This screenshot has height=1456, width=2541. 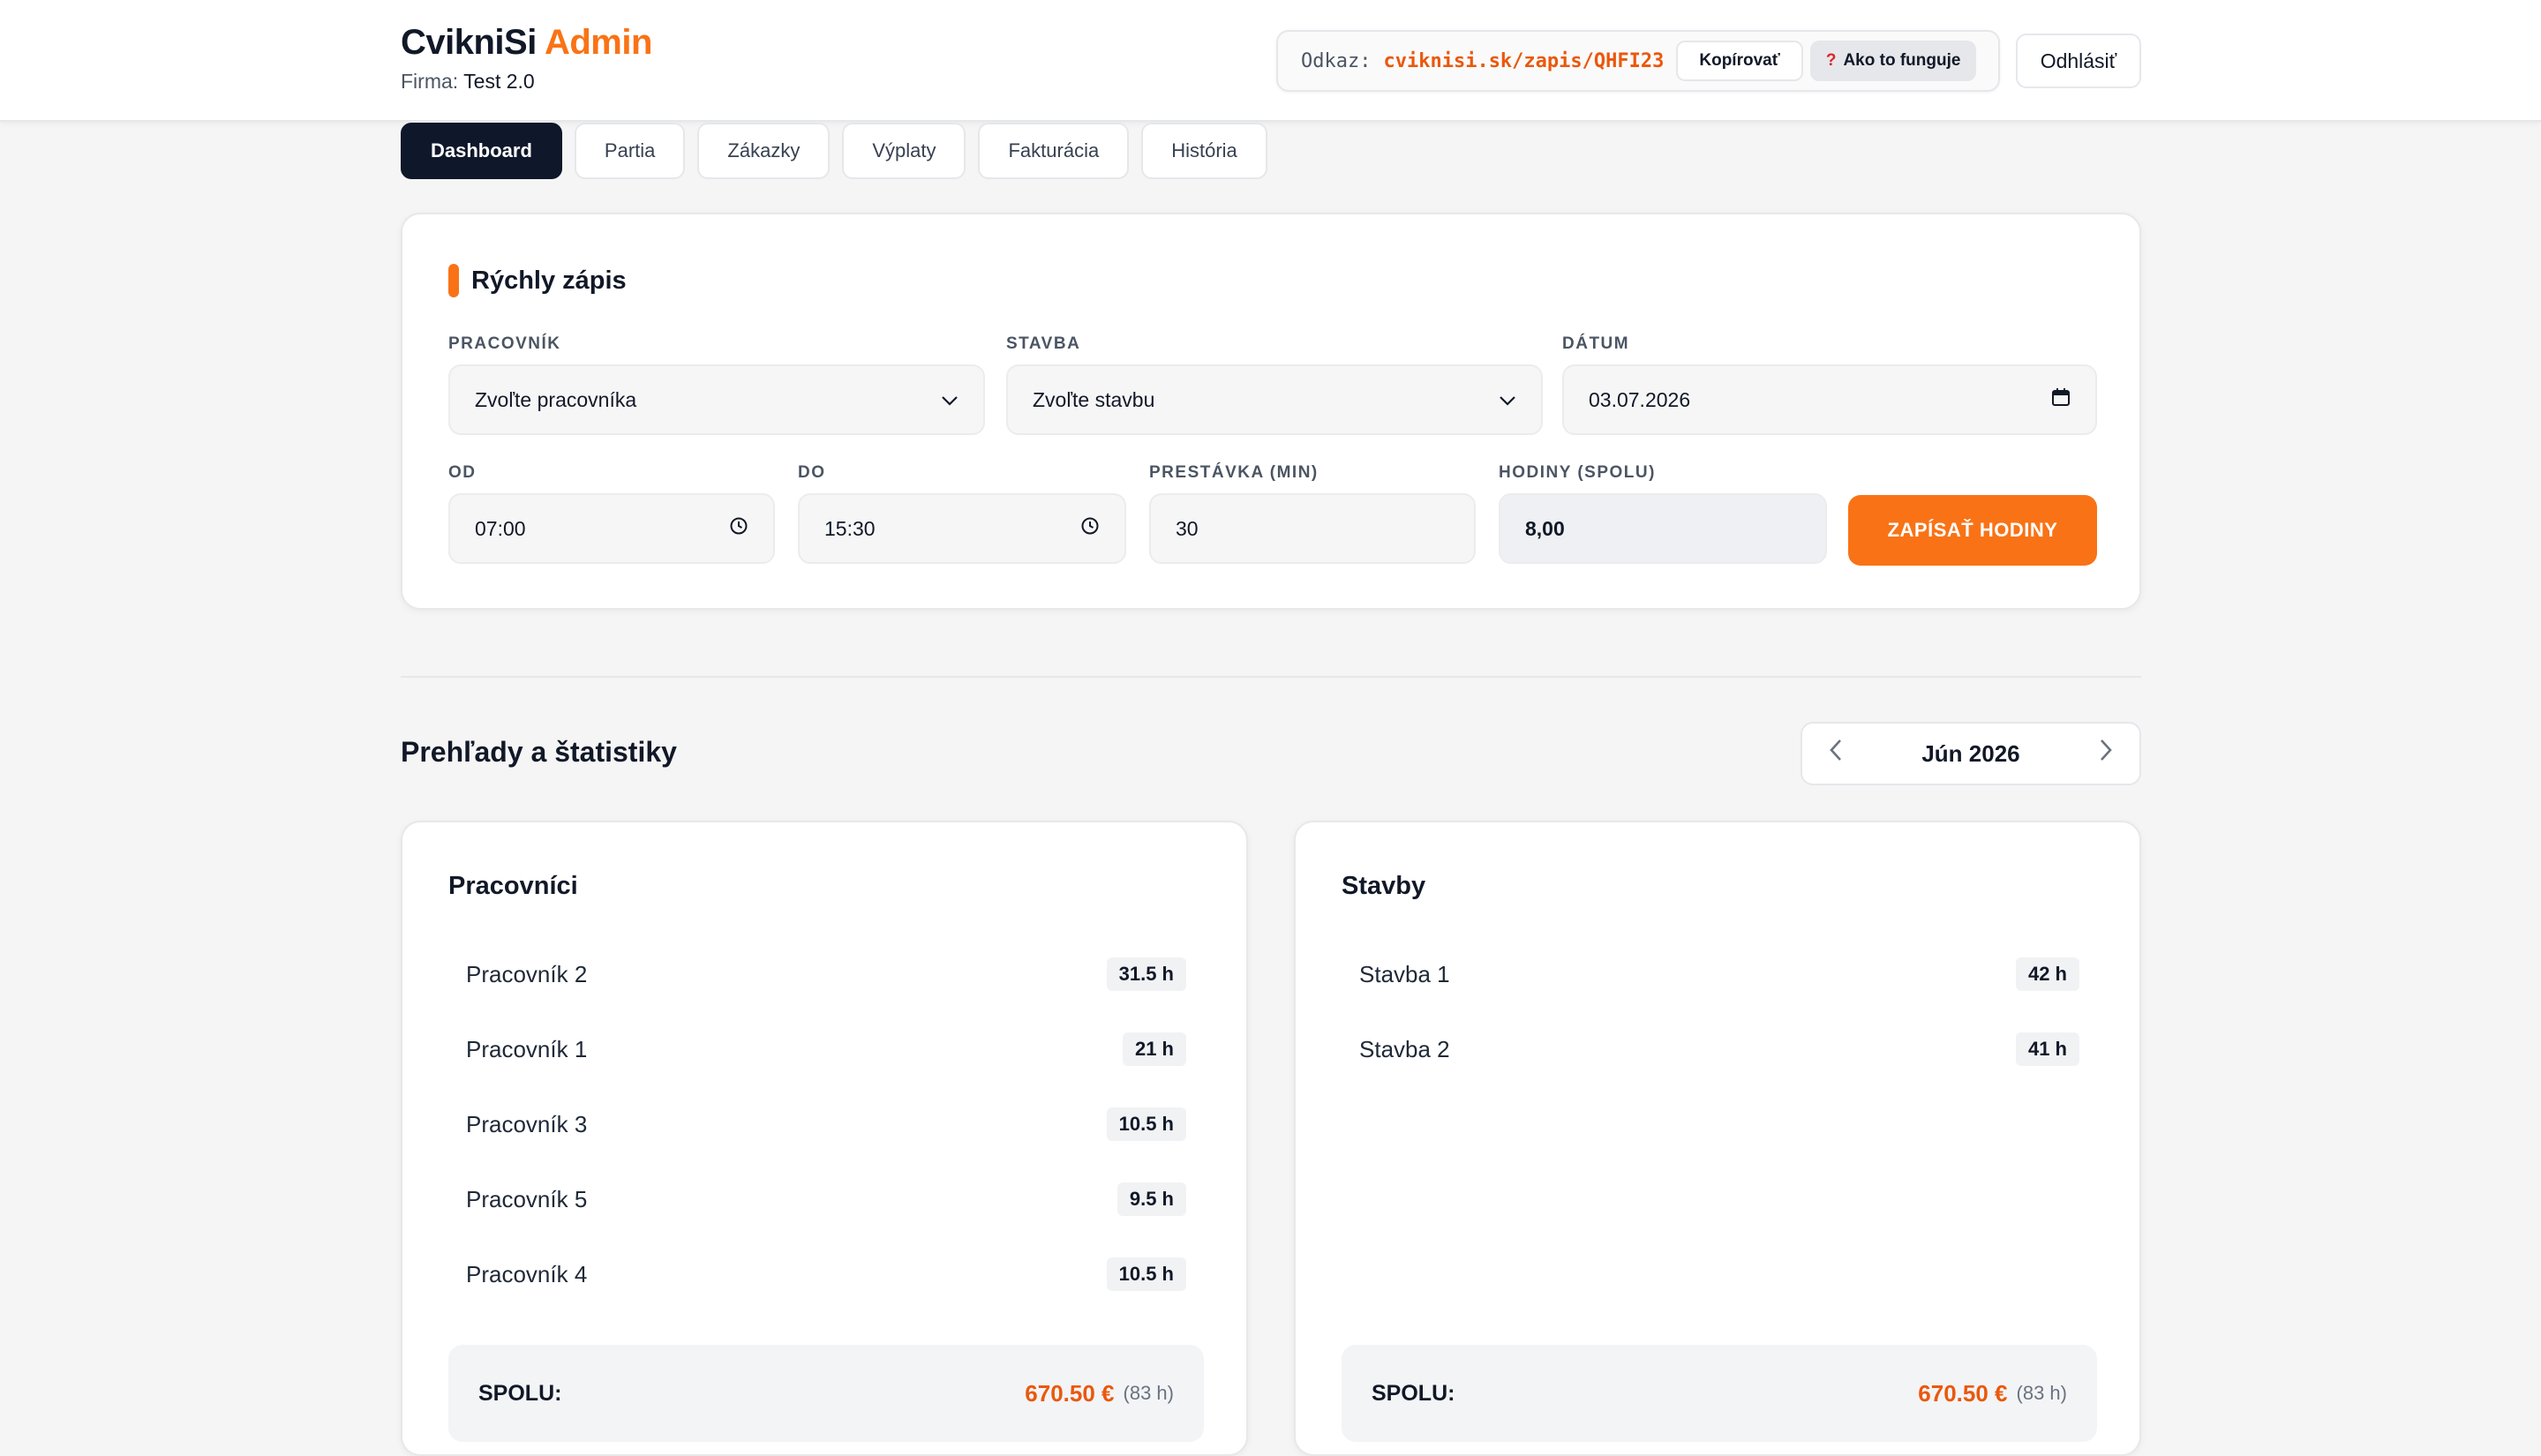 What do you see at coordinates (904, 151) in the screenshot?
I see `tab-vyplaty: Výplaty` at bounding box center [904, 151].